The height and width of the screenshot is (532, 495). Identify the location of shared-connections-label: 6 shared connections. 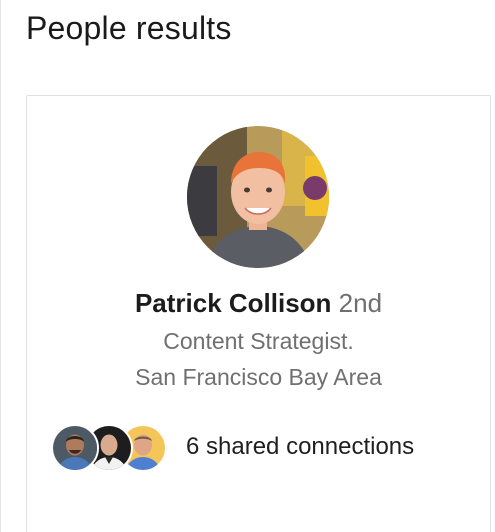
(300, 447).